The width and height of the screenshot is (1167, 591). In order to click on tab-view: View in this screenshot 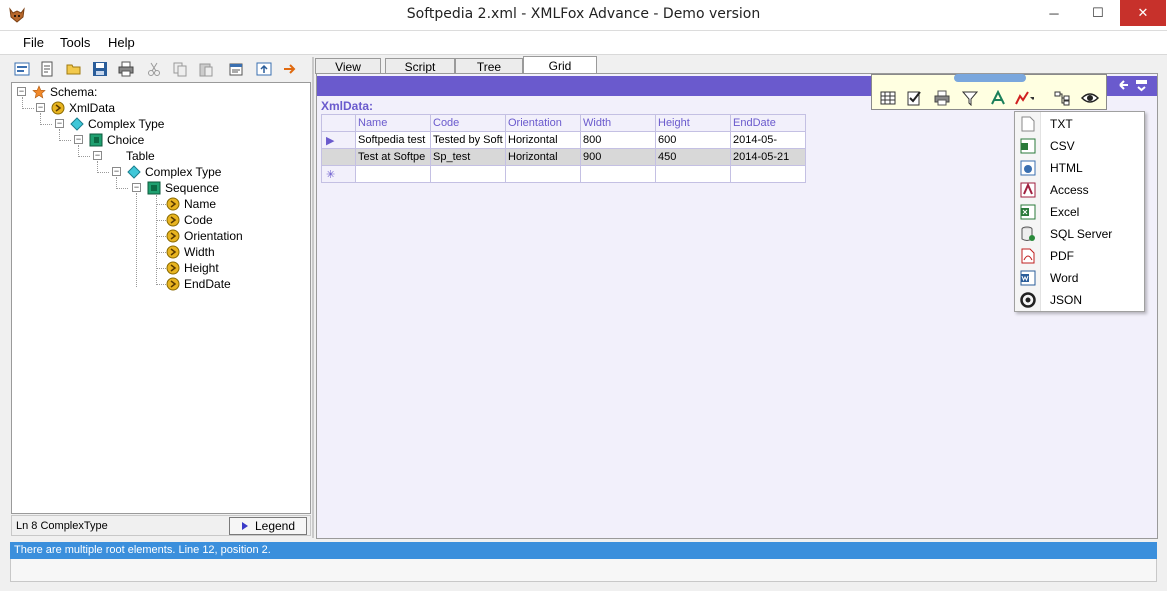, I will do `click(348, 66)`.